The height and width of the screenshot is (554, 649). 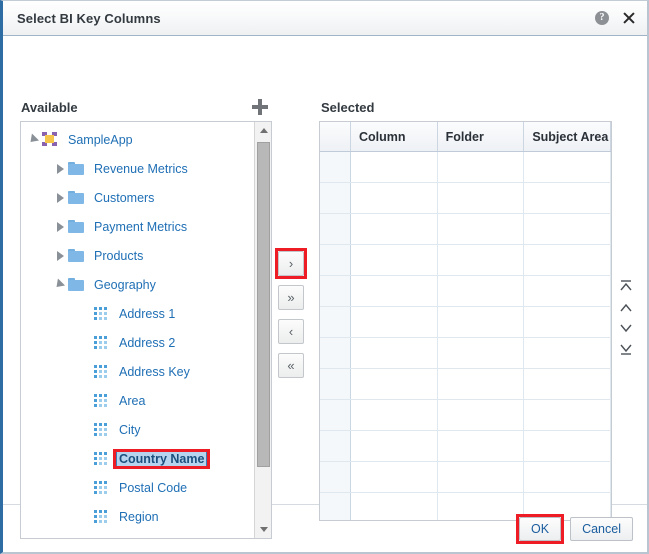 I want to click on tree-item: Area, so click(x=137, y=400).